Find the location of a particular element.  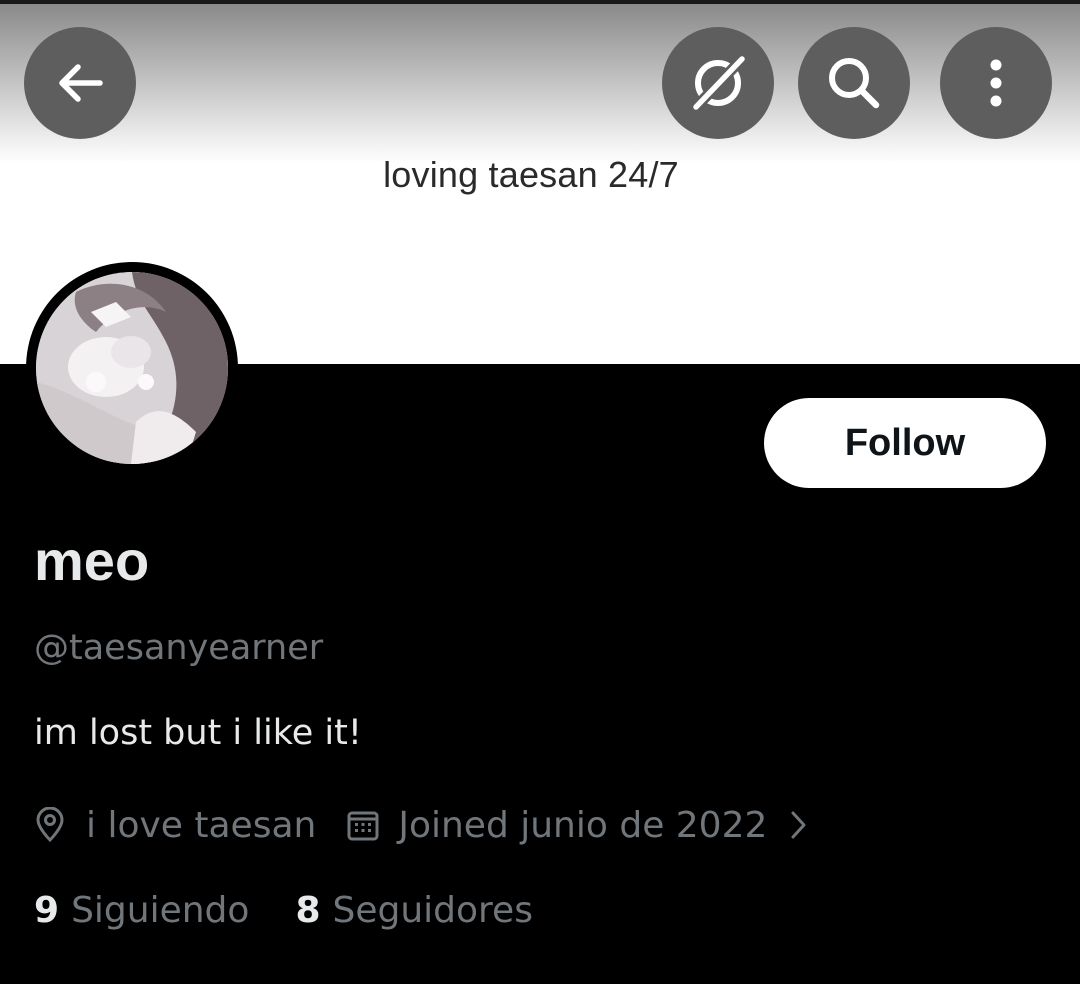

user-bio: im lost but i like it! is located at coordinates (198, 733).